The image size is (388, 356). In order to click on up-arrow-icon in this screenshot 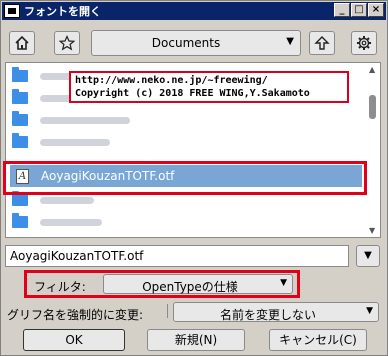, I will do `click(322, 43)`.